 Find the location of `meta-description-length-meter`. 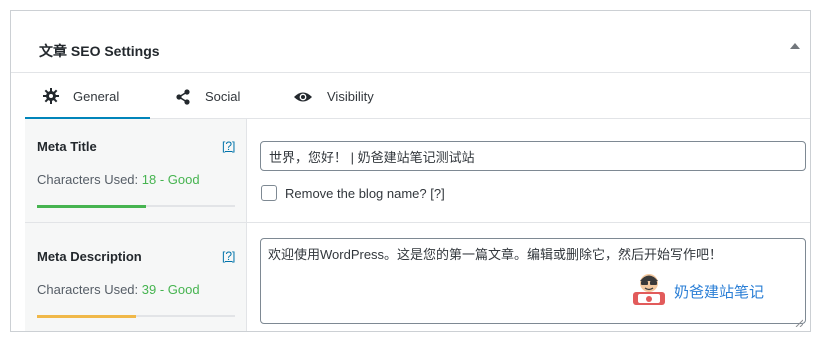

meta-description-length-meter is located at coordinates (136, 316).